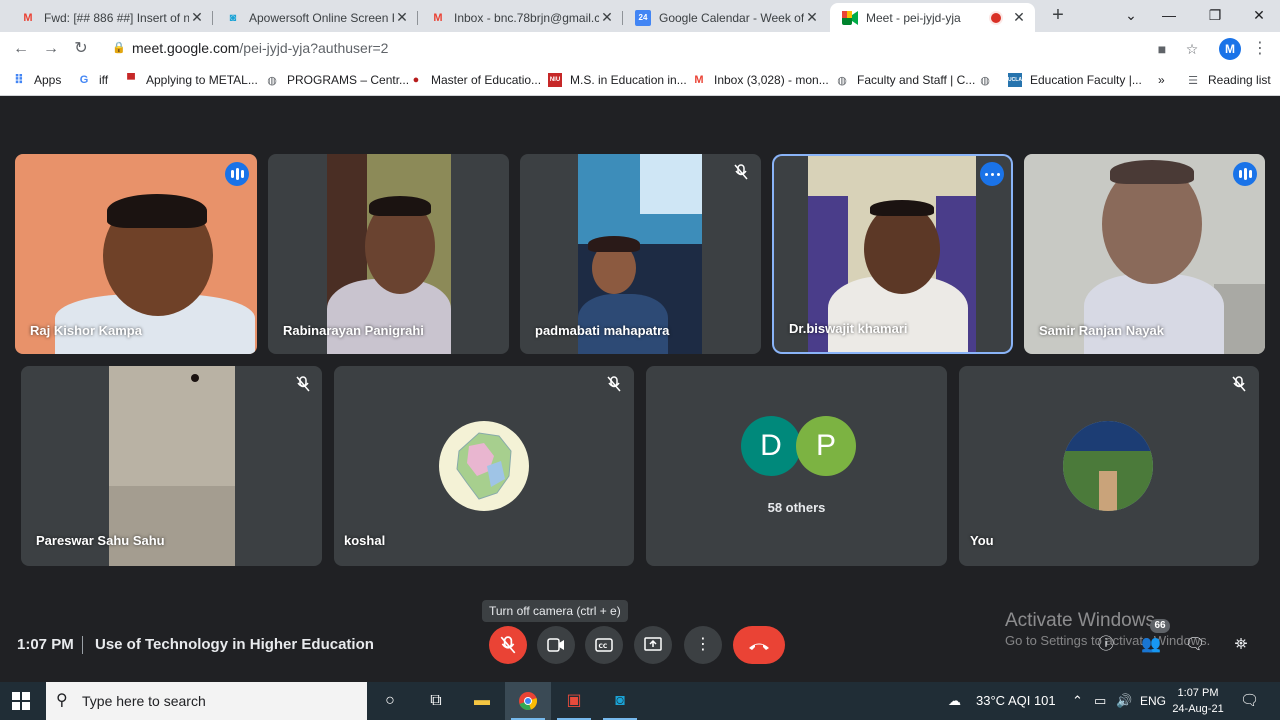  What do you see at coordinates (1161, 80) in the screenshot?
I see `more-bookmarks-button: »` at bounding box center [1161, 80].